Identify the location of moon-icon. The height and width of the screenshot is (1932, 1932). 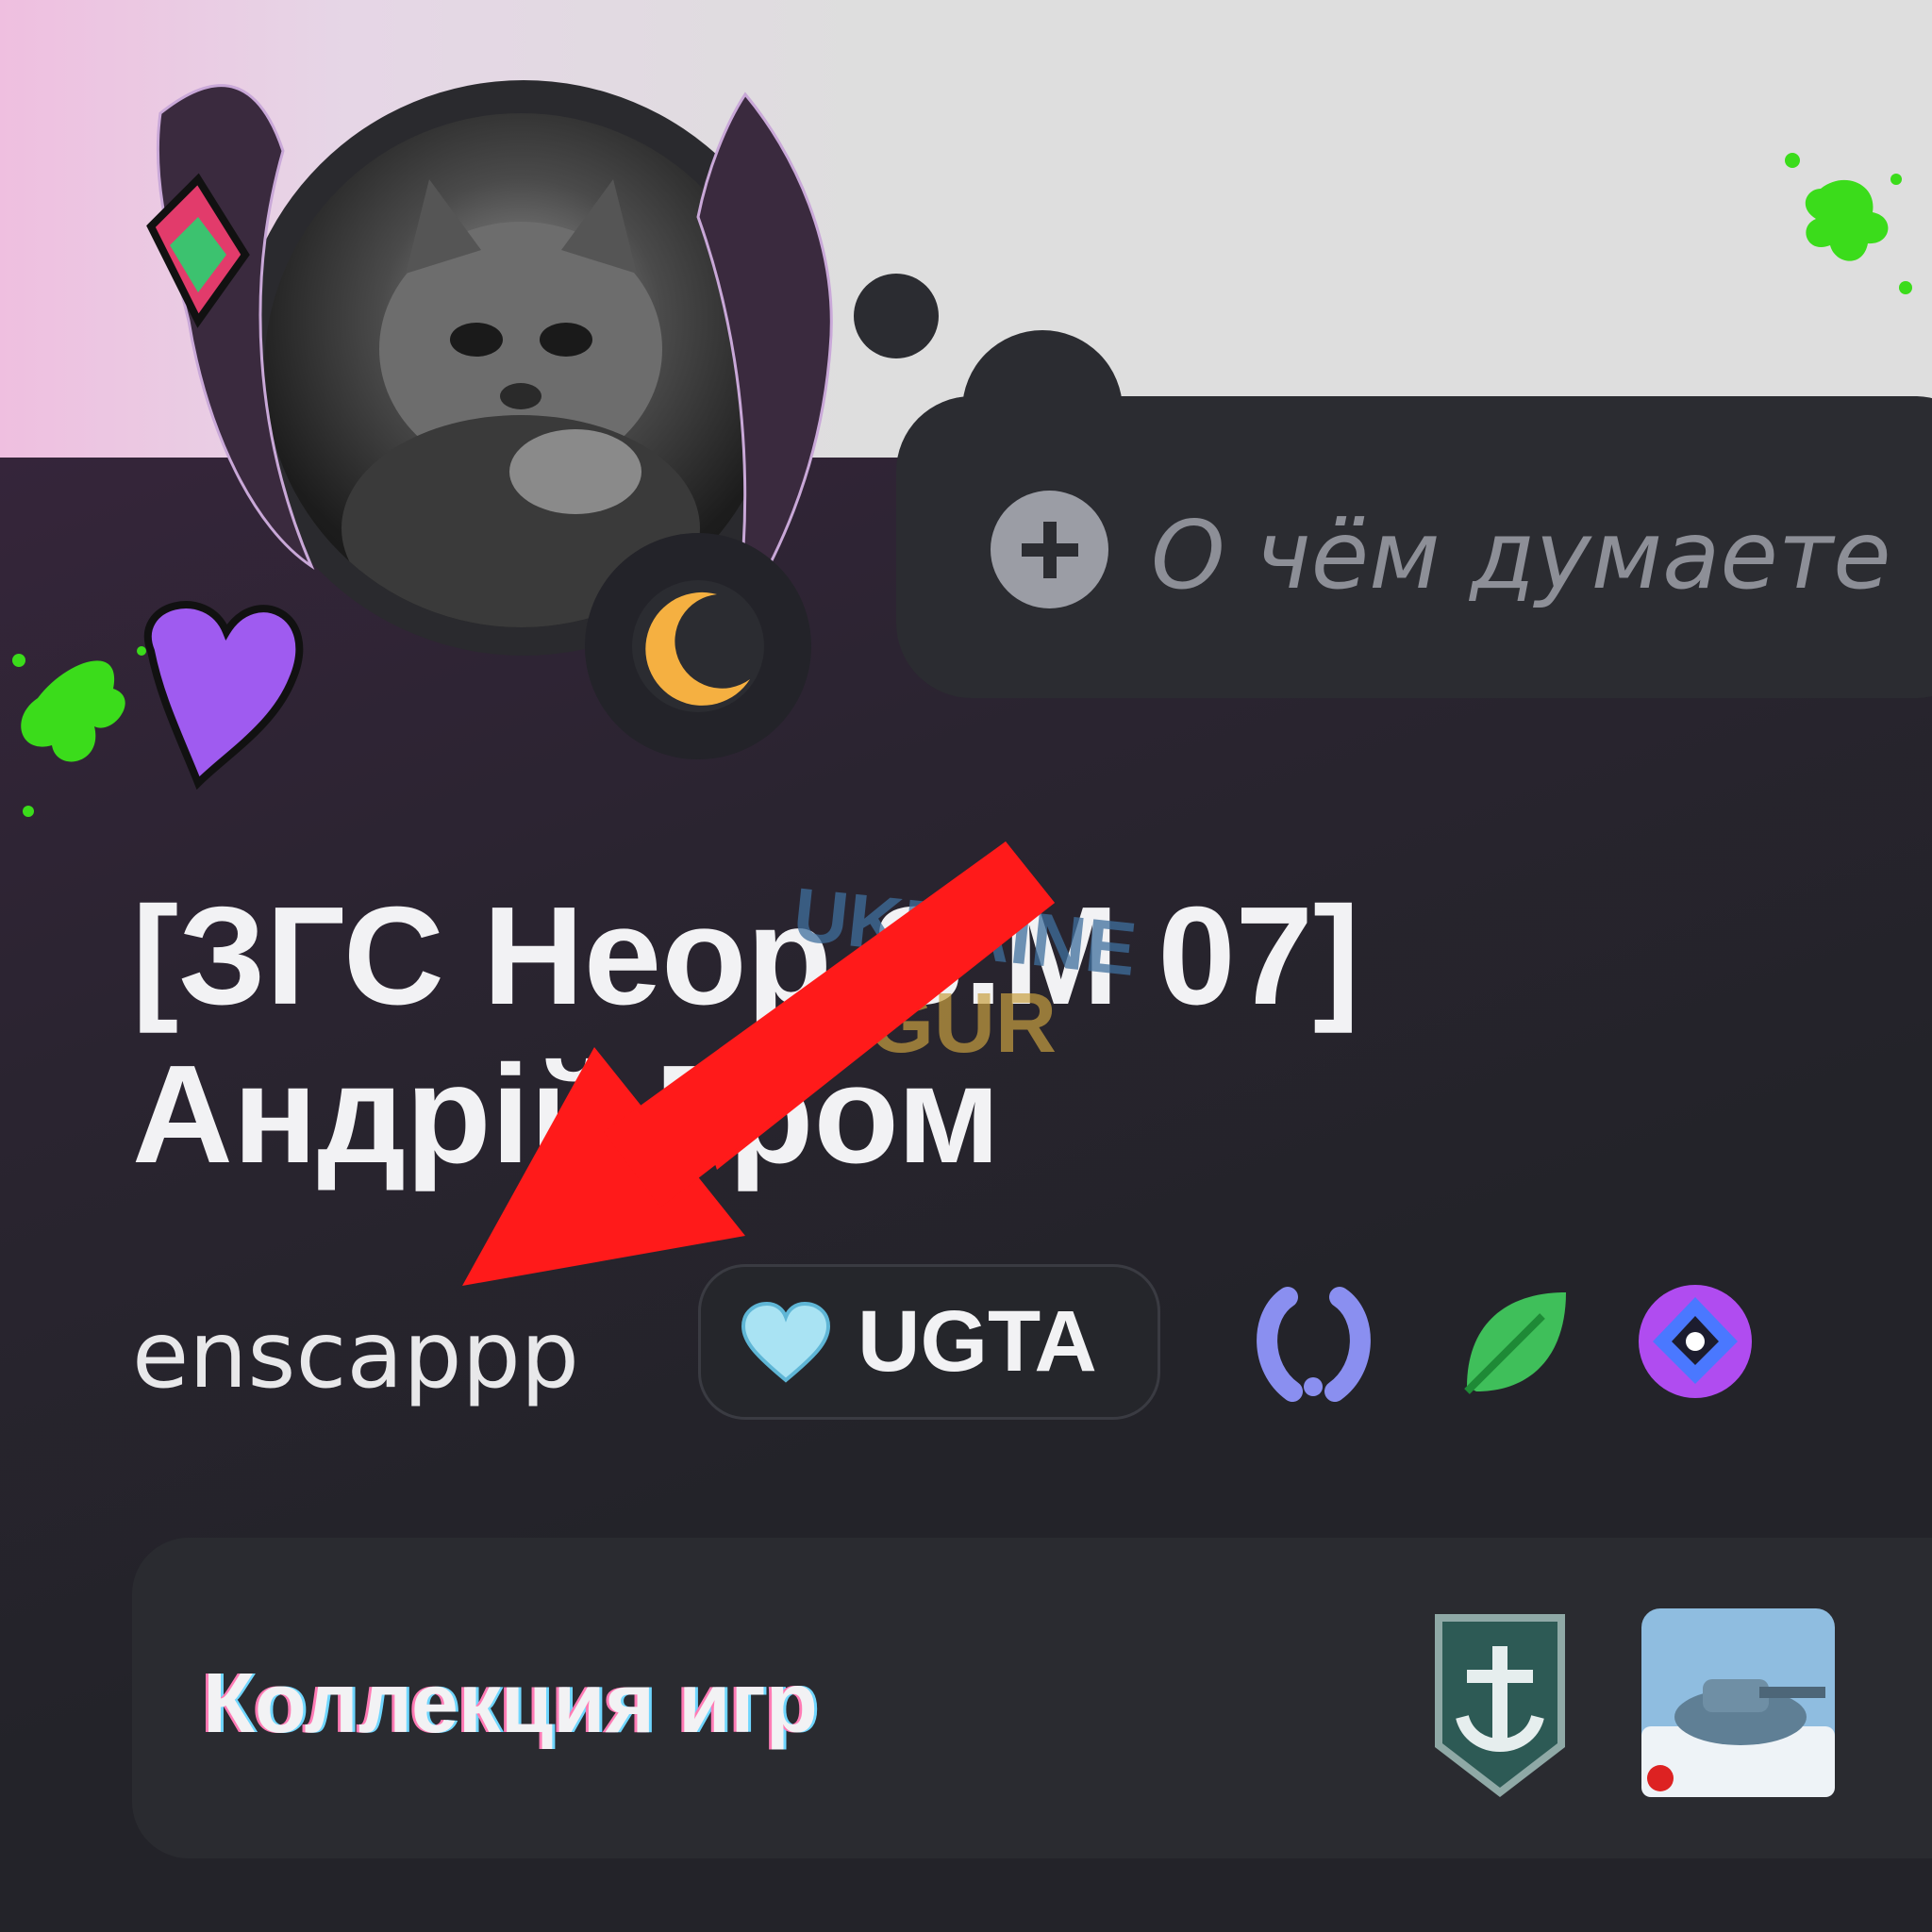
(698, 646).